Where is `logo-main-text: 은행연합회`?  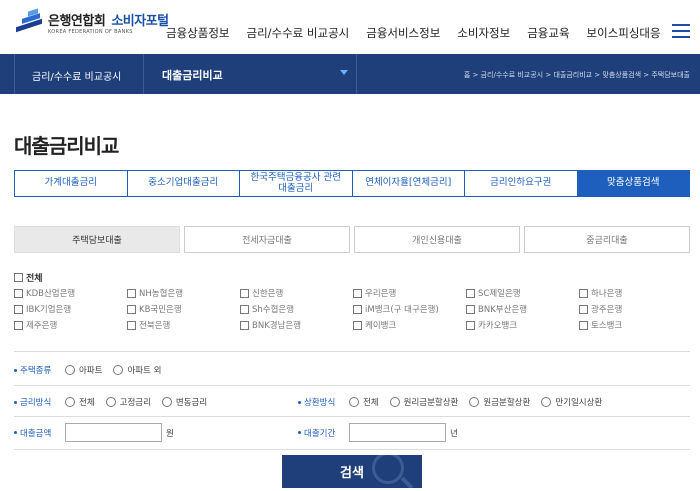 logo-main-text: 은행연합회 is located at coordinates (77, 21).